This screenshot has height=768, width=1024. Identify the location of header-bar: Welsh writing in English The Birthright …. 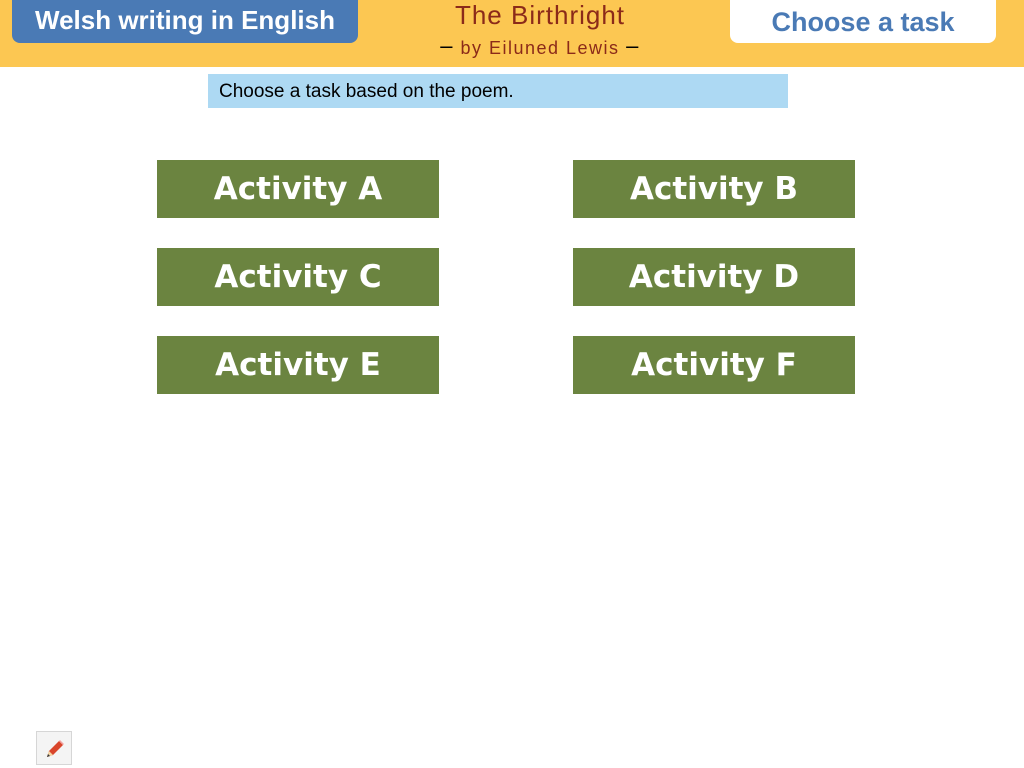
(512, 33).